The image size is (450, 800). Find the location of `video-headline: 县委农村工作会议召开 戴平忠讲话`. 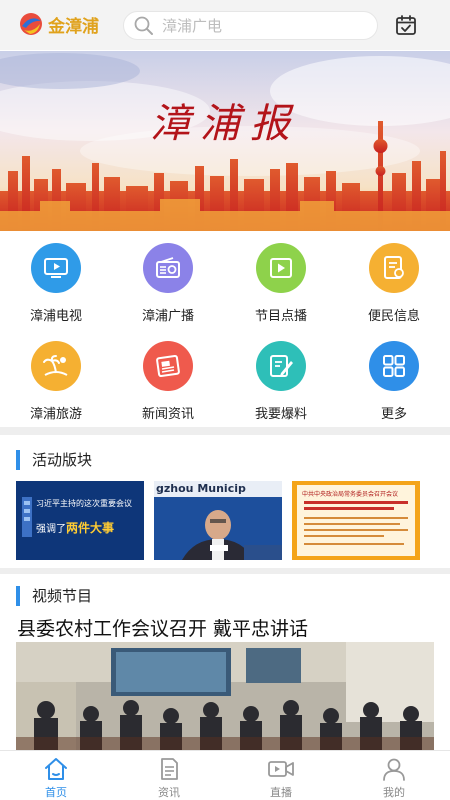

video-headline: 县委农村工作会议召开 戴平忠讲话 is located at coordinates (162, 627).